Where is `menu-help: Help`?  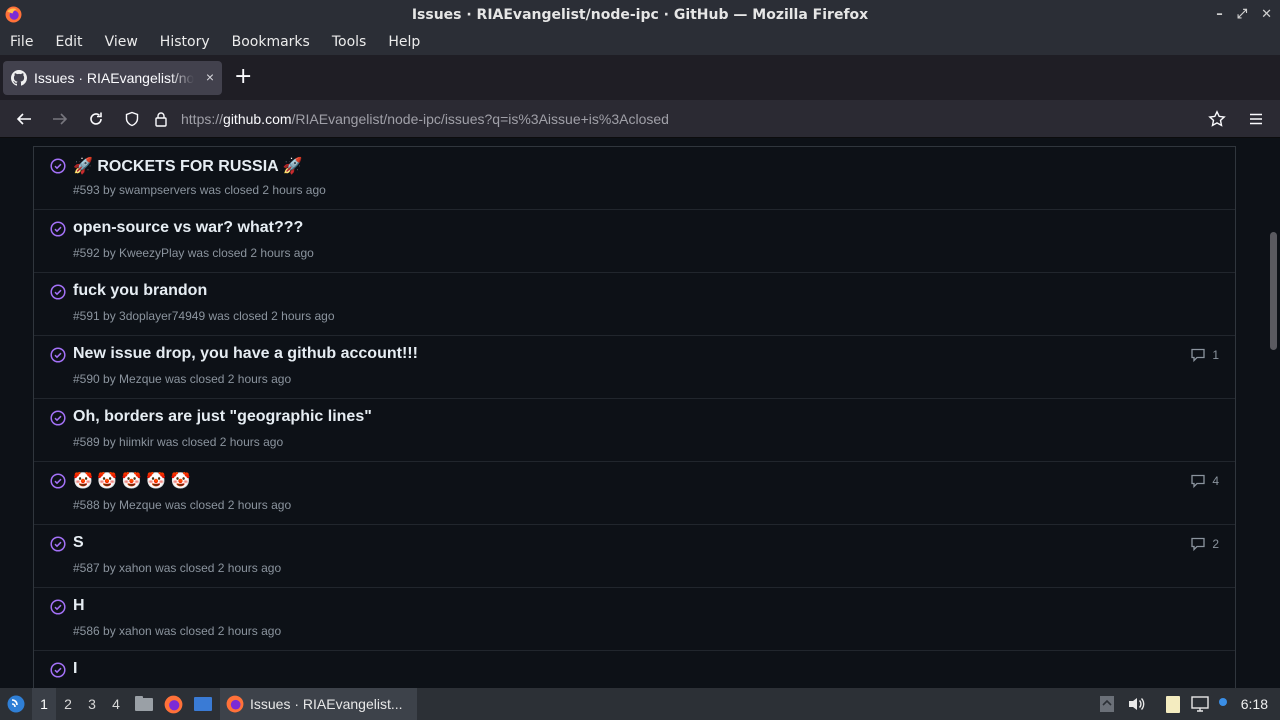
menu-help: Help is located at coordinates (404, 42).